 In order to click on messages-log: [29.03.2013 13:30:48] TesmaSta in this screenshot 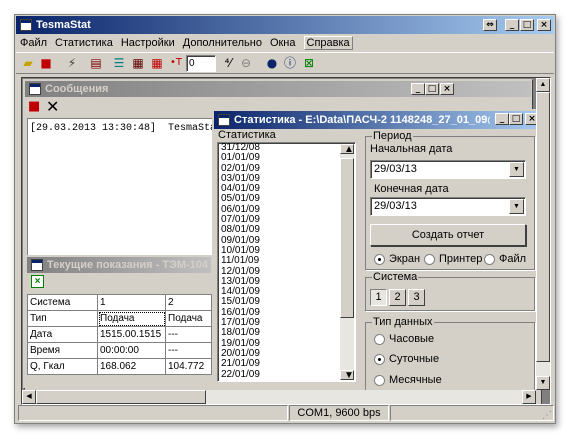, I will do `click(122, 188)`.